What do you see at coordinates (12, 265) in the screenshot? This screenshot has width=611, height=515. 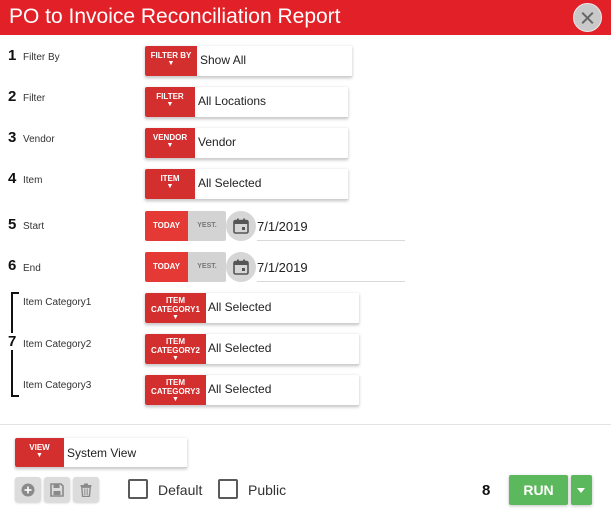 I see `step-number-6: 6` at bounding box center [12, 265].